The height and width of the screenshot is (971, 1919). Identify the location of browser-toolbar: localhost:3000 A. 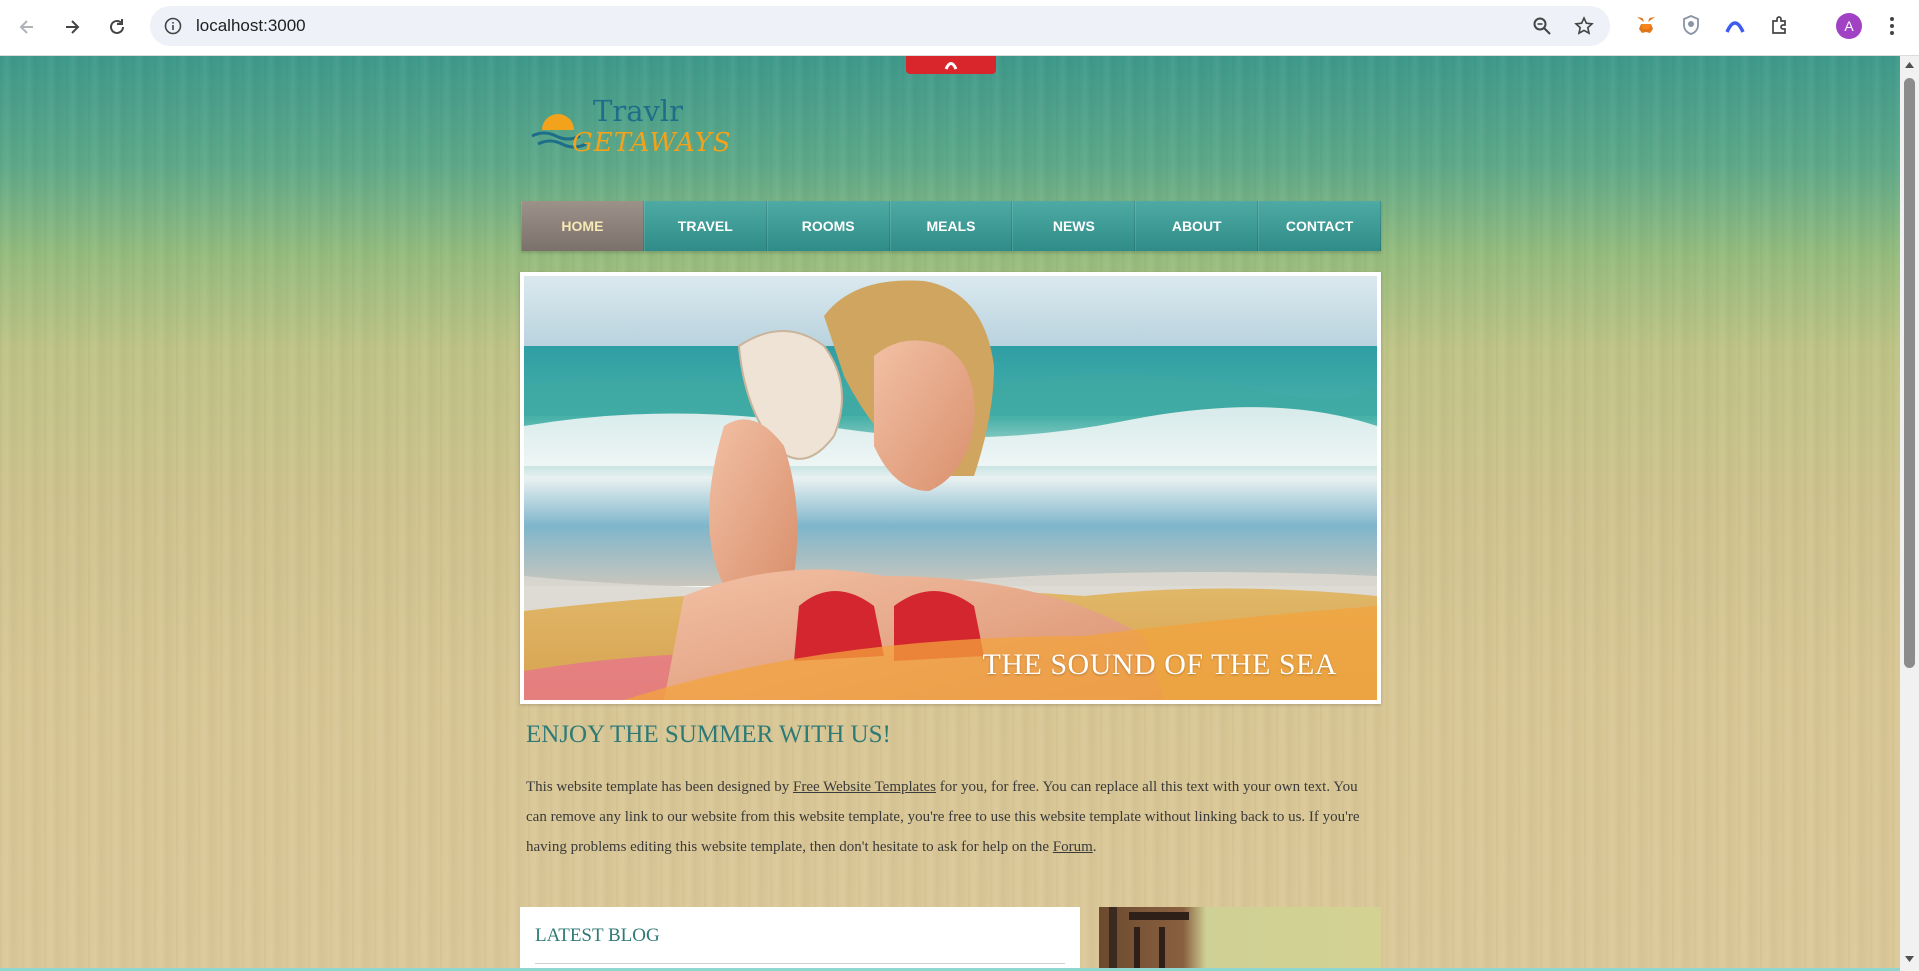
(959, 28).